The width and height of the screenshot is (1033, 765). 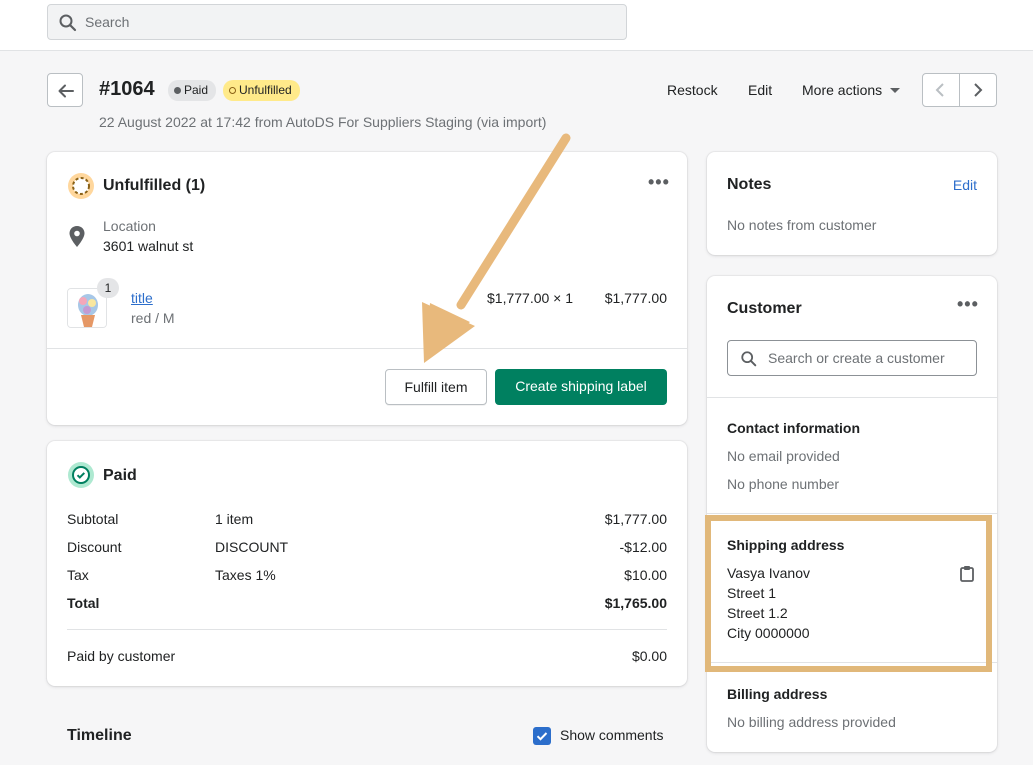 I want to click on subtotal-label: Subtotal, so click(x=93, y=519).